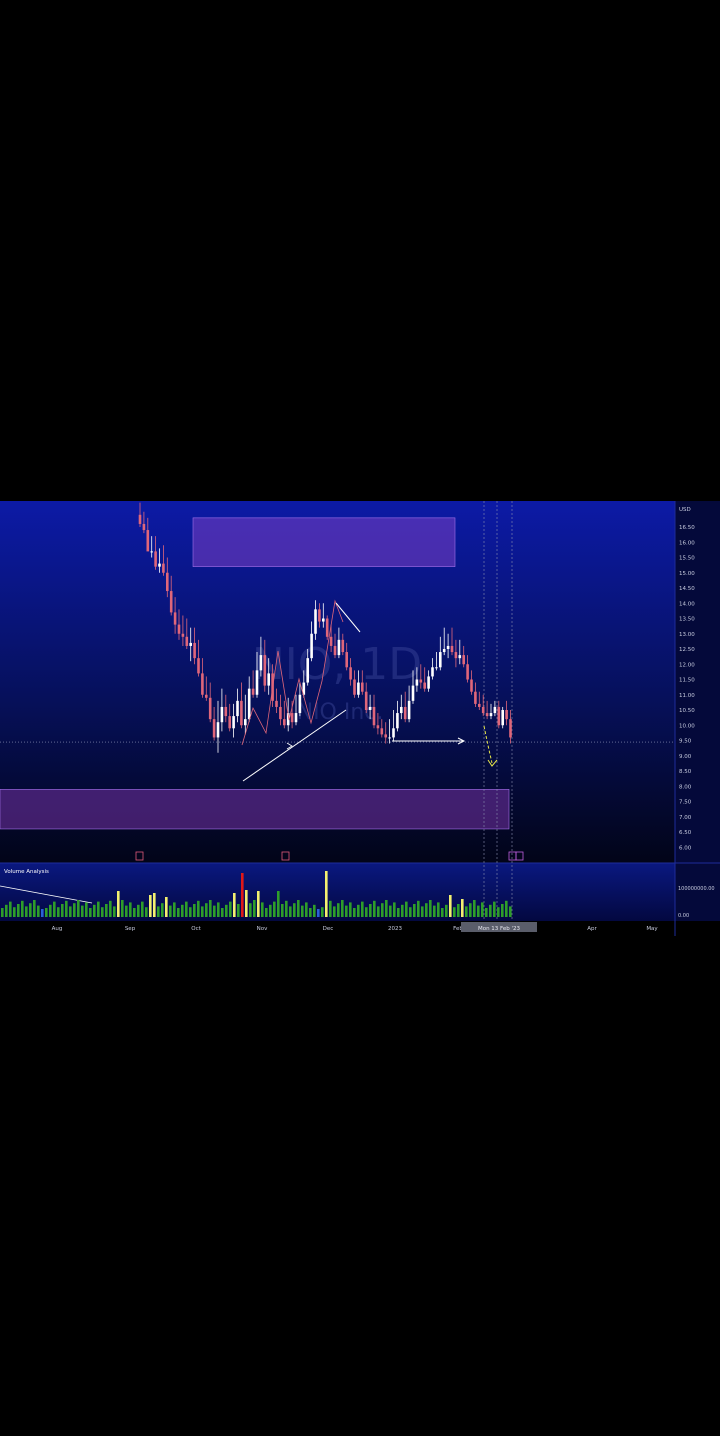  Describe the element at coordinates (255, 809) in the screenshot. I see `demand-zone` at that location.